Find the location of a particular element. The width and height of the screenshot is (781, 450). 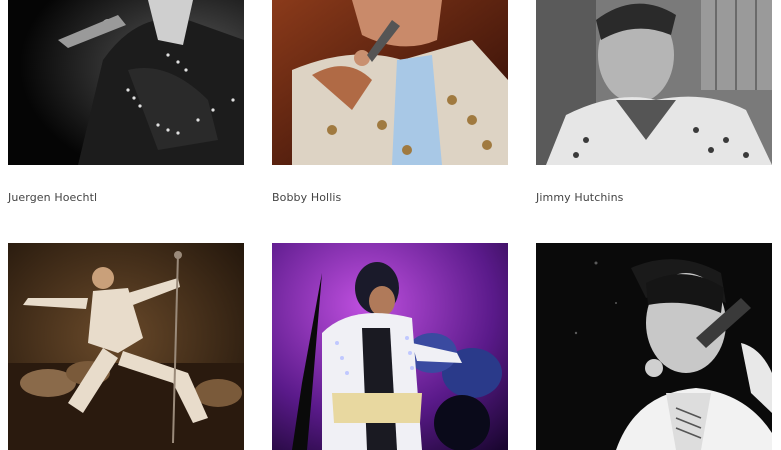

performer-name: Jimmy Hutchins is located at coordinates (579, 197).